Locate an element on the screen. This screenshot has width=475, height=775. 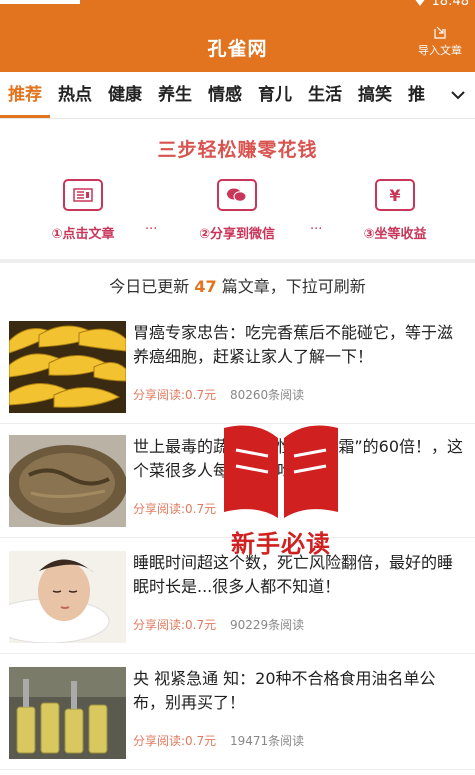
notice-suffix: 篇文章，下拉可刷新 is located at coordinates (291, 286).